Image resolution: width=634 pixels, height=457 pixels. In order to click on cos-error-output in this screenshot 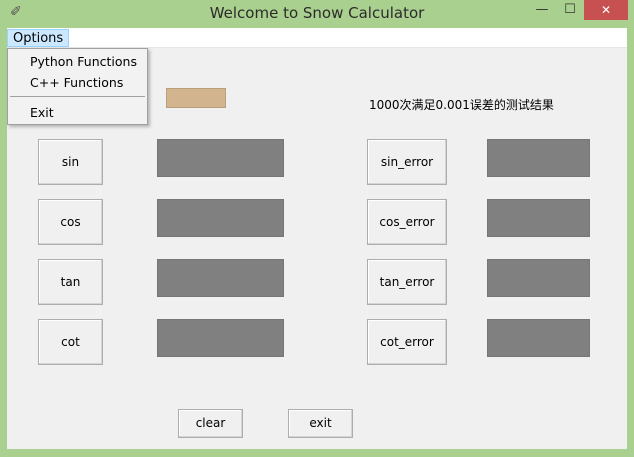, I will do `click(538, 218)`.